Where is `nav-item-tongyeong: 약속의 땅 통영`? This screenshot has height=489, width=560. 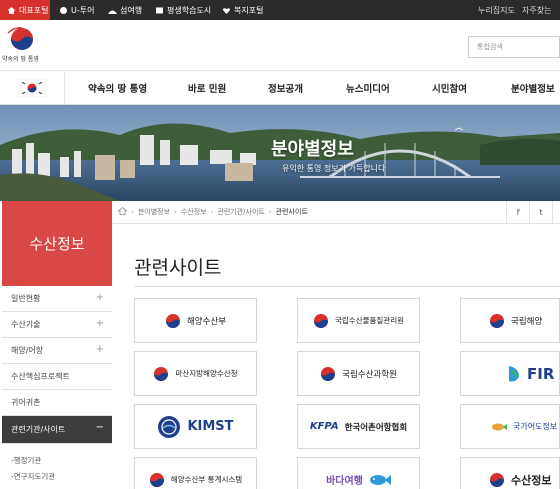
nav-item-tongyeong: 약속의 땅 통영 is located at coordinates (117, 88).